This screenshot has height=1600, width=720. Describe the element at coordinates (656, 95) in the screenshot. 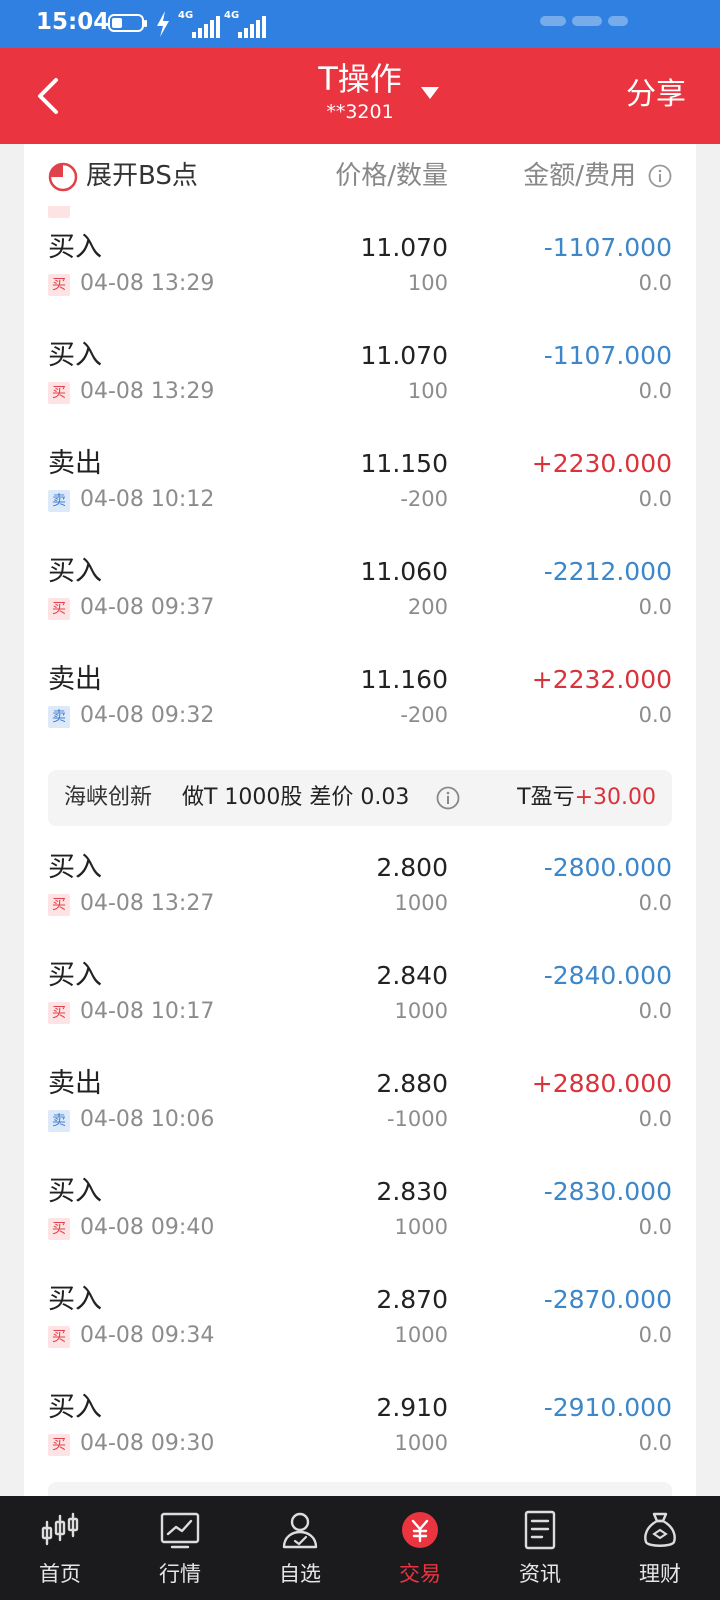

I see `share-button: 分享` at that location.